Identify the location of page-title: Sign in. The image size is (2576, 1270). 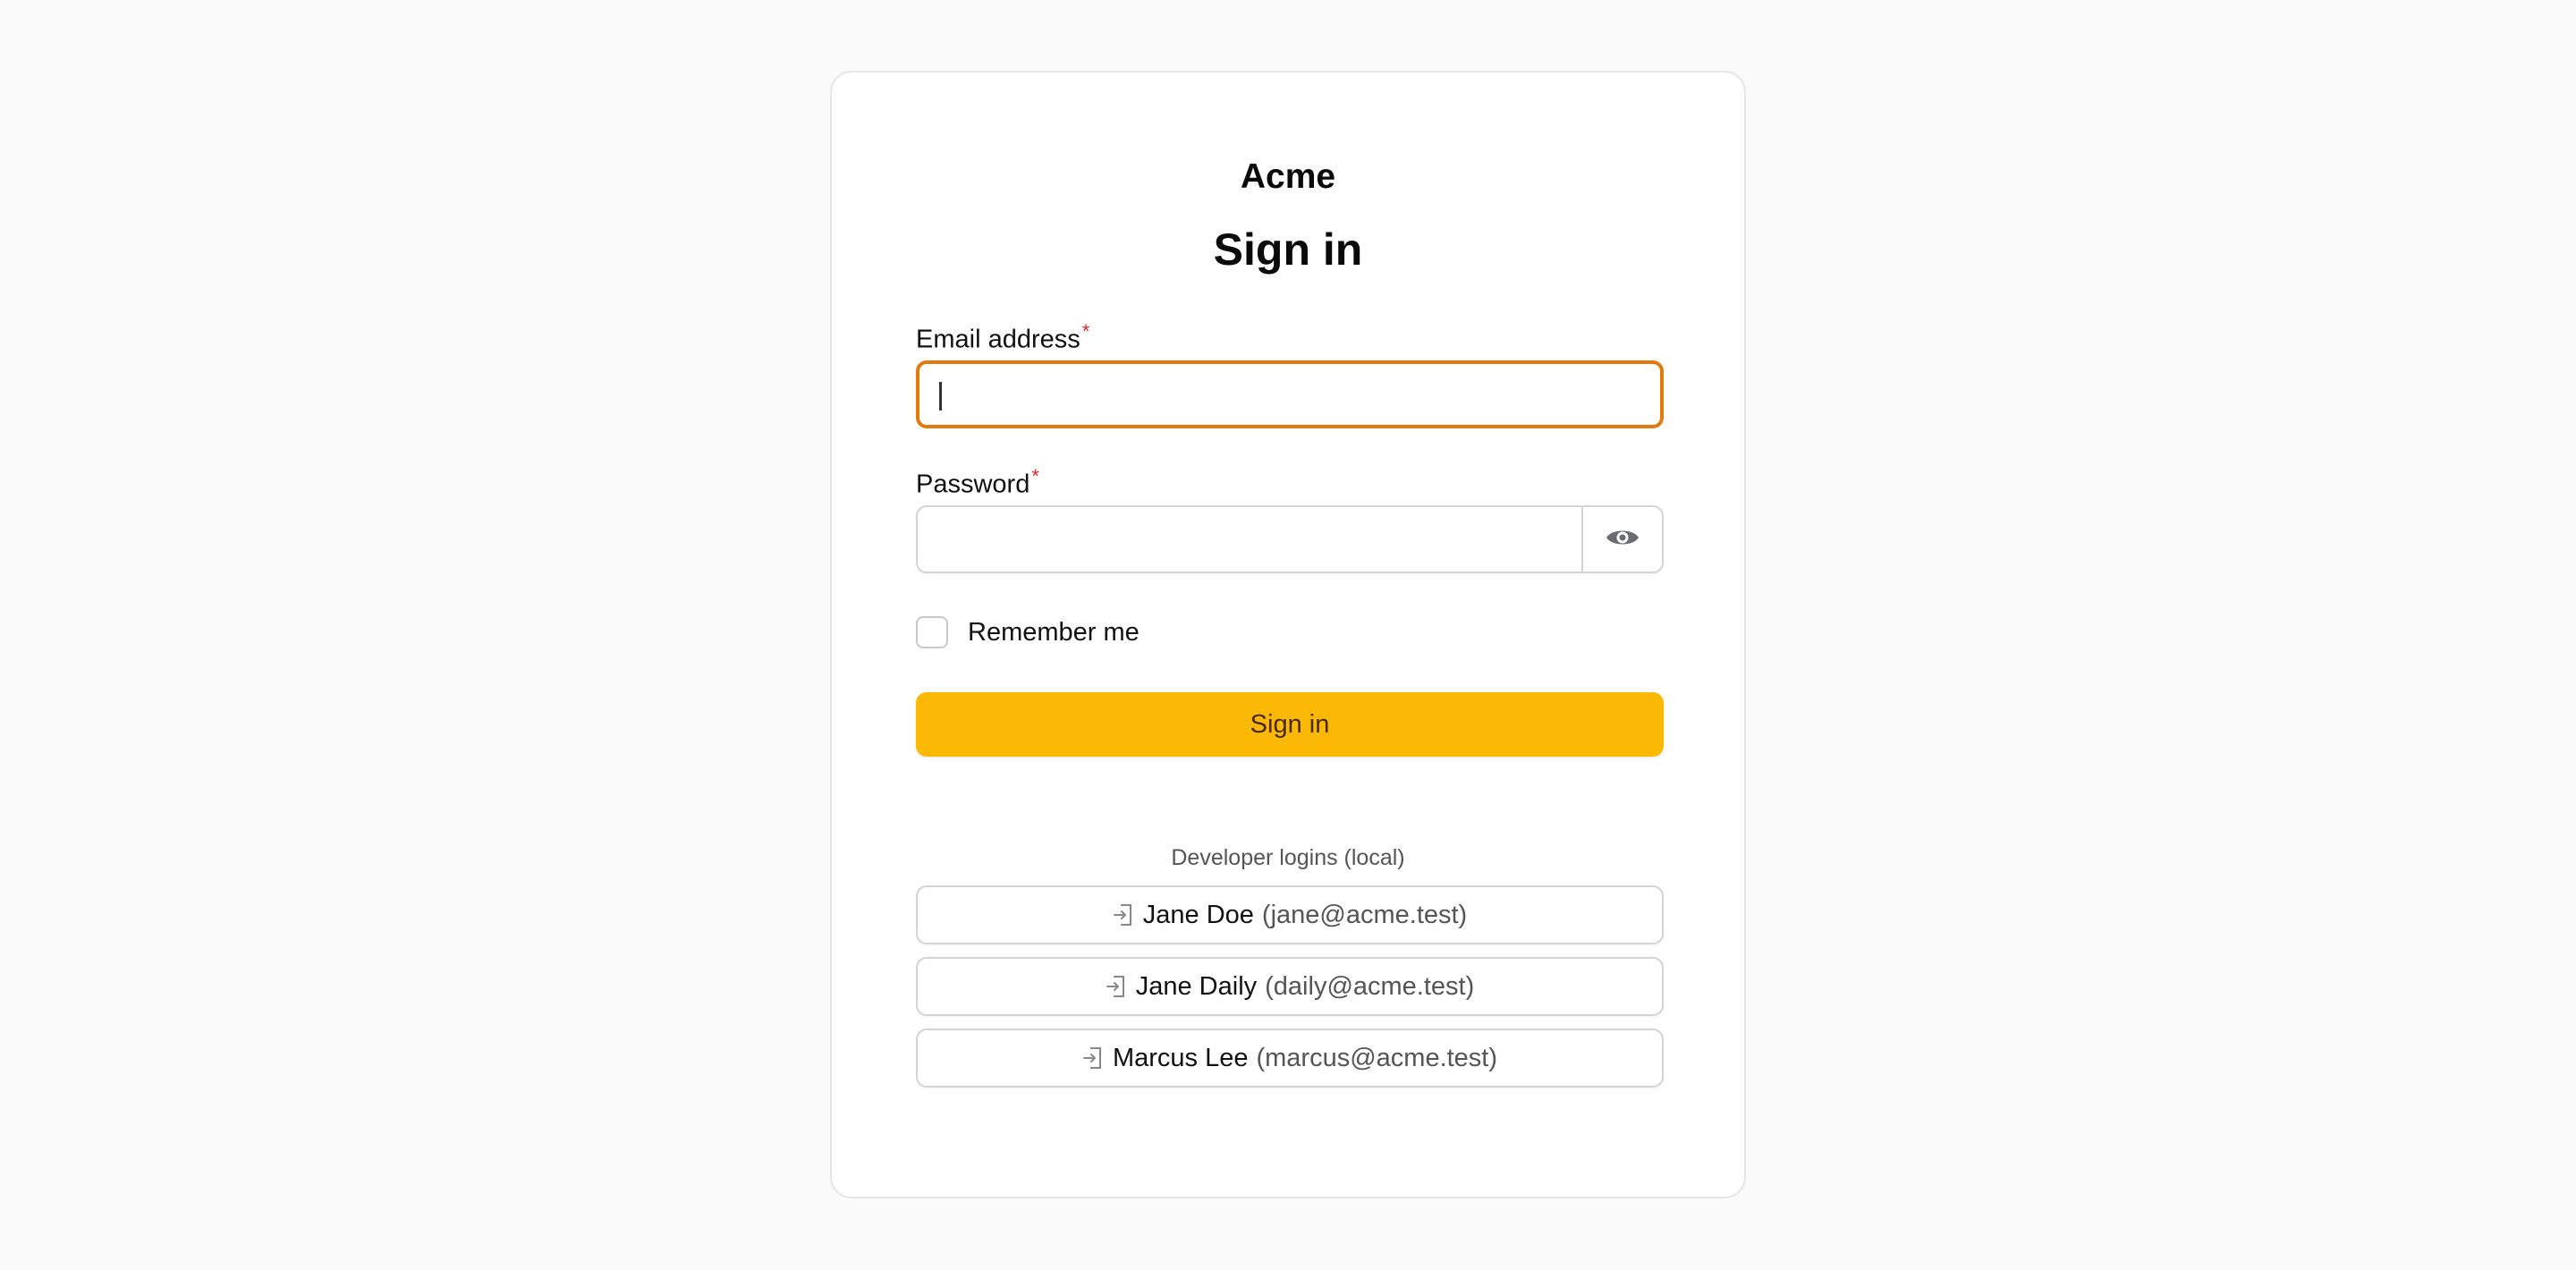
(1288, 250).